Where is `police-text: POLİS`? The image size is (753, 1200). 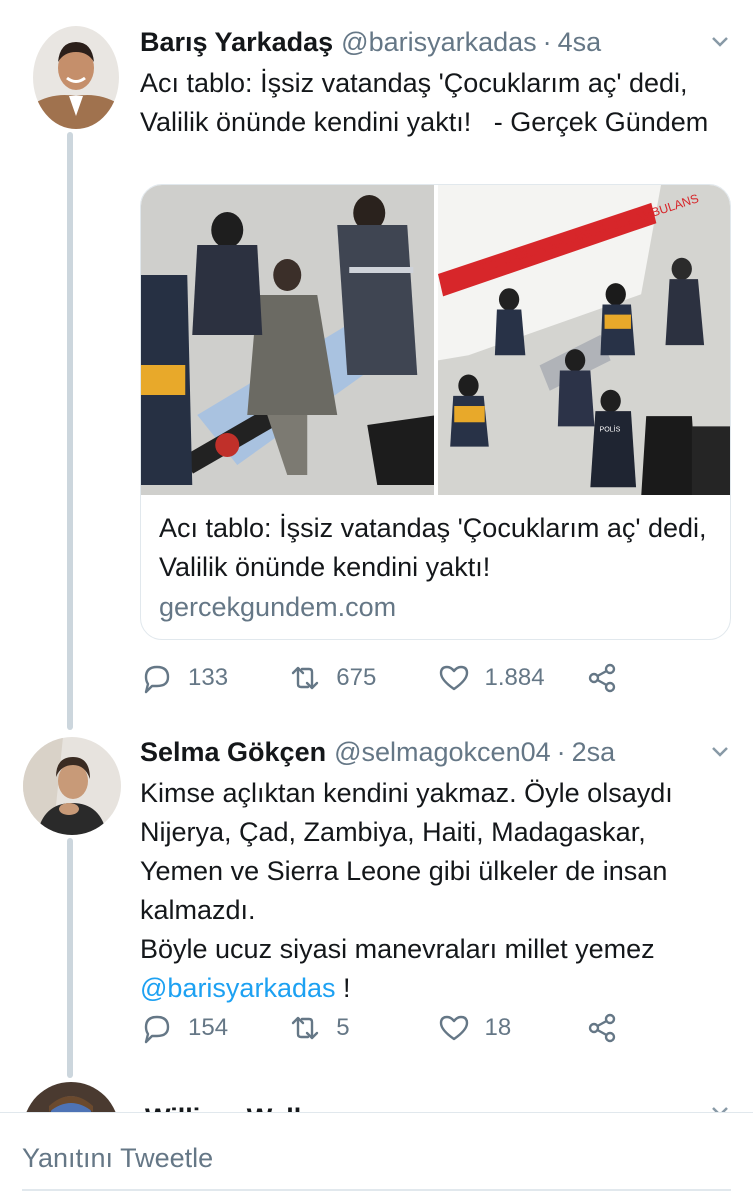
police-text: POLİS is located at coordinates (609, 428).